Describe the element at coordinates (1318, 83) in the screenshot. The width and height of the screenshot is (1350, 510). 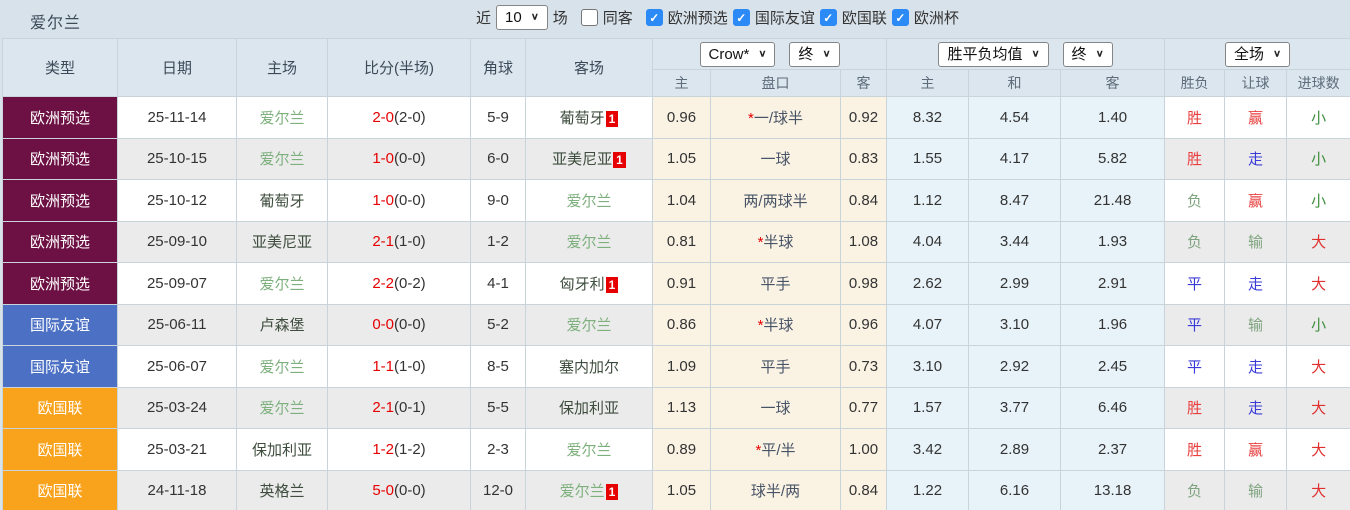
I see `subcol-goals: 进球数` at that location.